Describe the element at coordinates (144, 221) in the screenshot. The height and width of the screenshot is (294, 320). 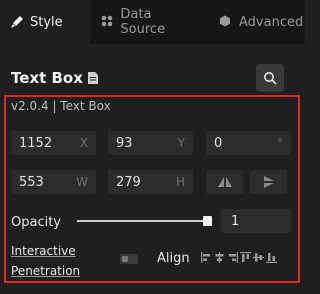
I see `opacity-slider-track` at that location.